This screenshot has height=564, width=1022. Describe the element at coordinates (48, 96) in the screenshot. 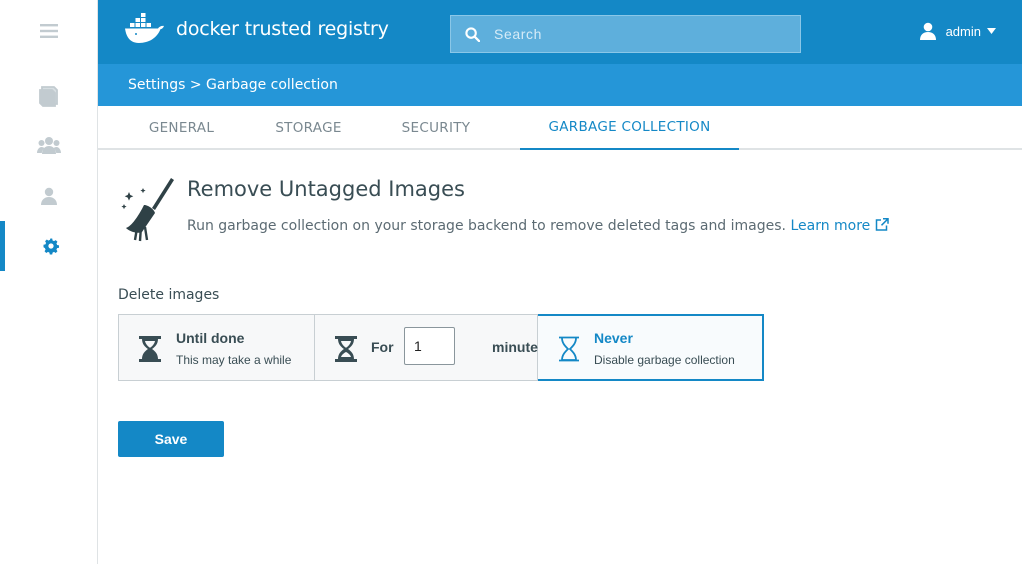

I see `repositories-icon` at that location.